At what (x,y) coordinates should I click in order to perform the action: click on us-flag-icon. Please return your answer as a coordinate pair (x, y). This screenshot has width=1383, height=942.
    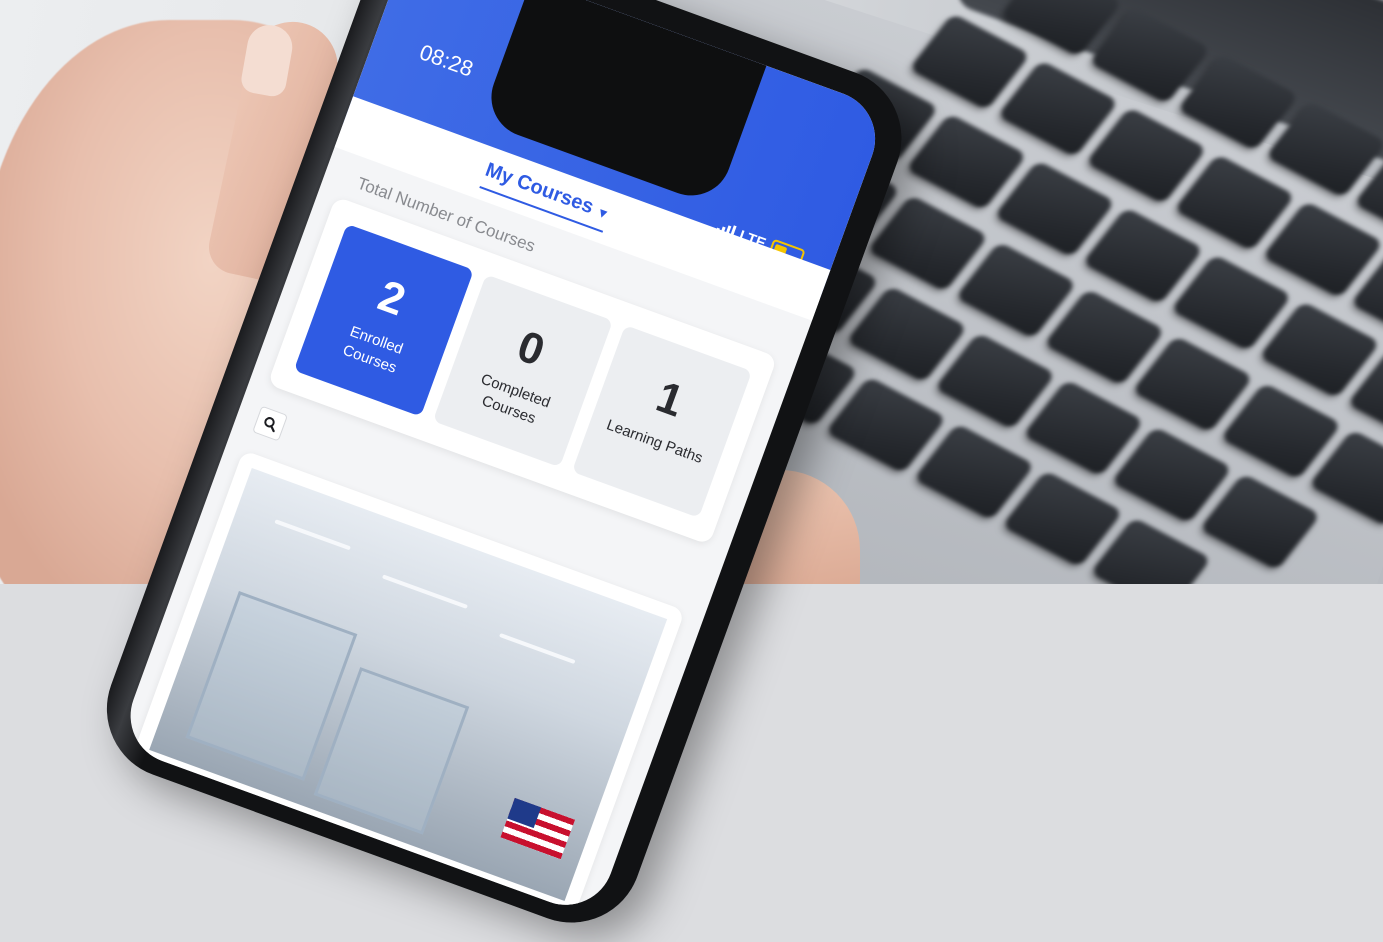
    Looking at the image, I should click on (537, 828).